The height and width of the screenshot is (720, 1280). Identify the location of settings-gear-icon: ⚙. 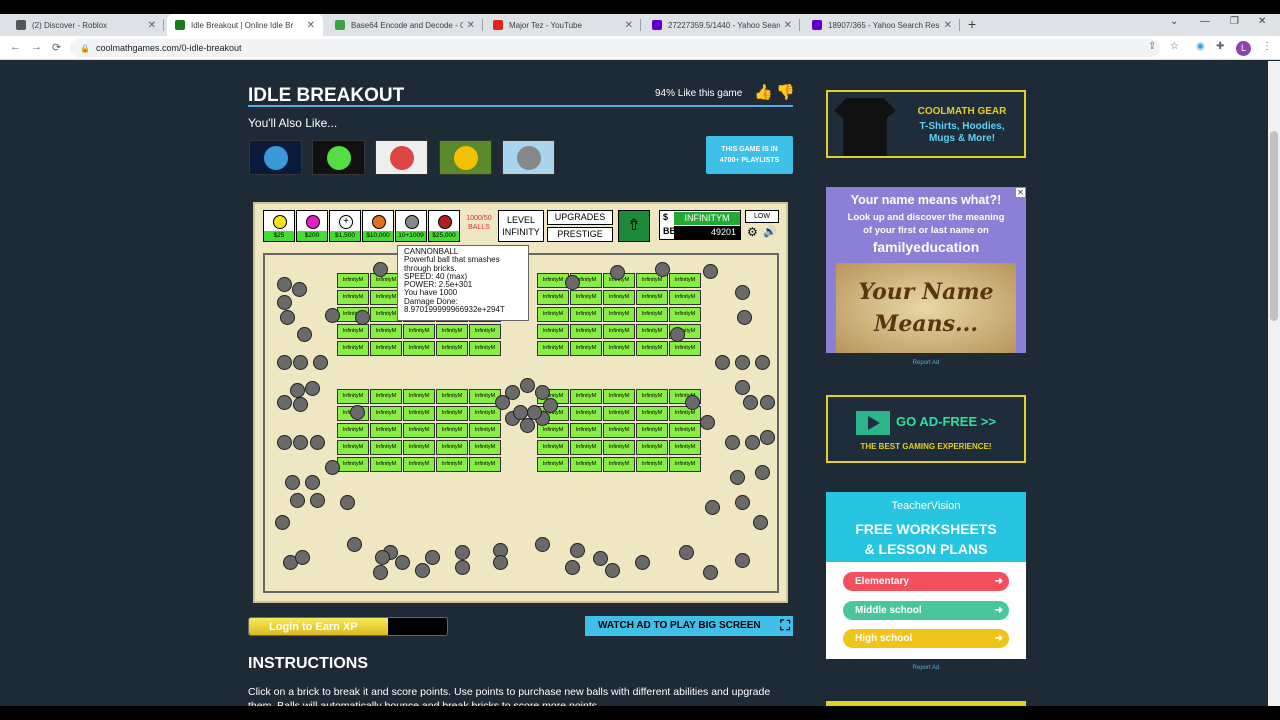
(752, 232).